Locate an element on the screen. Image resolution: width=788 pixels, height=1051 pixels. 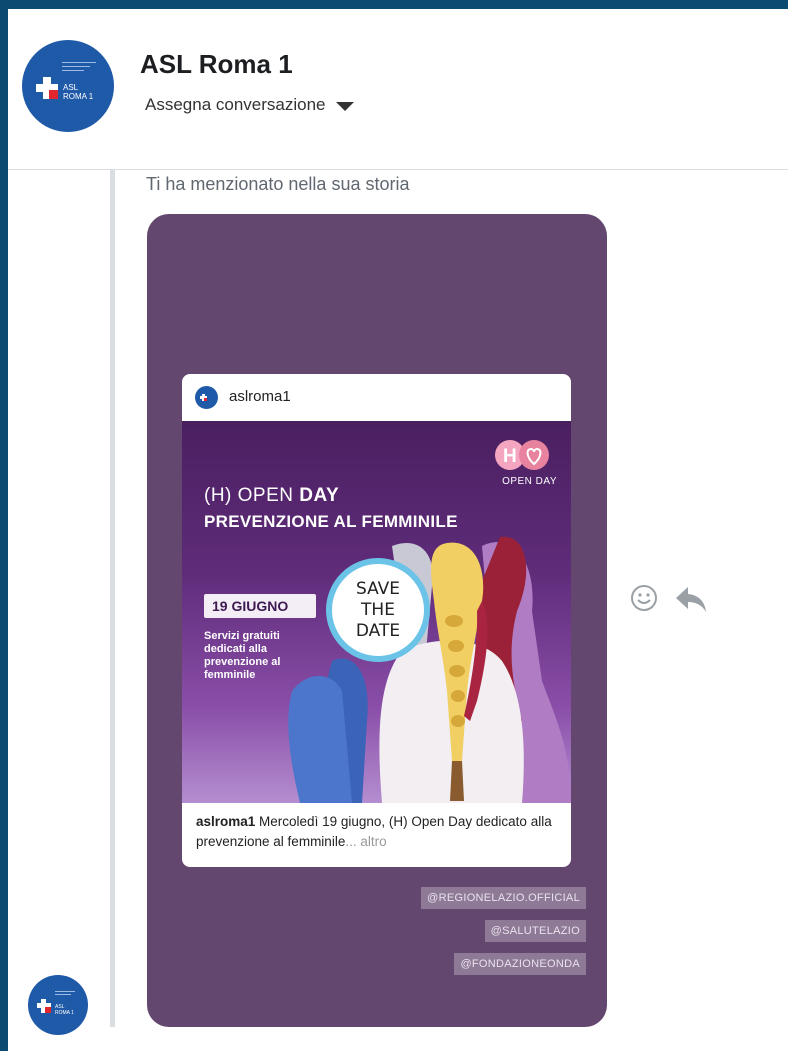
event-headline: (H) OPEN DAY is located at coordinates (272, 495).